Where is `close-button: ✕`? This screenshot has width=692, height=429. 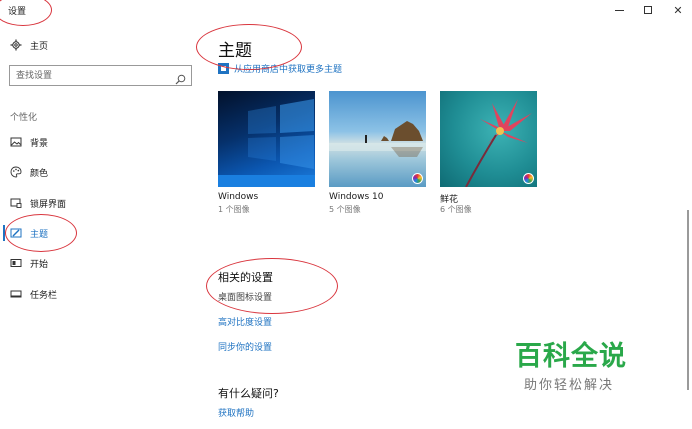
close-button: ✕ is located at coordinates (677, 10).